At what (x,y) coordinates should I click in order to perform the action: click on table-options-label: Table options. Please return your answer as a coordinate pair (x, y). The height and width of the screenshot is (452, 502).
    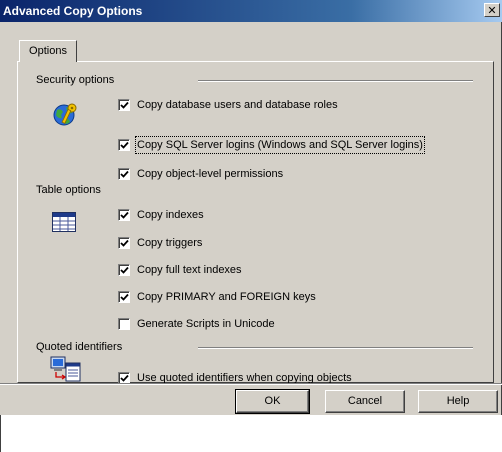
    Looking at the image, I should click on (68, 190).